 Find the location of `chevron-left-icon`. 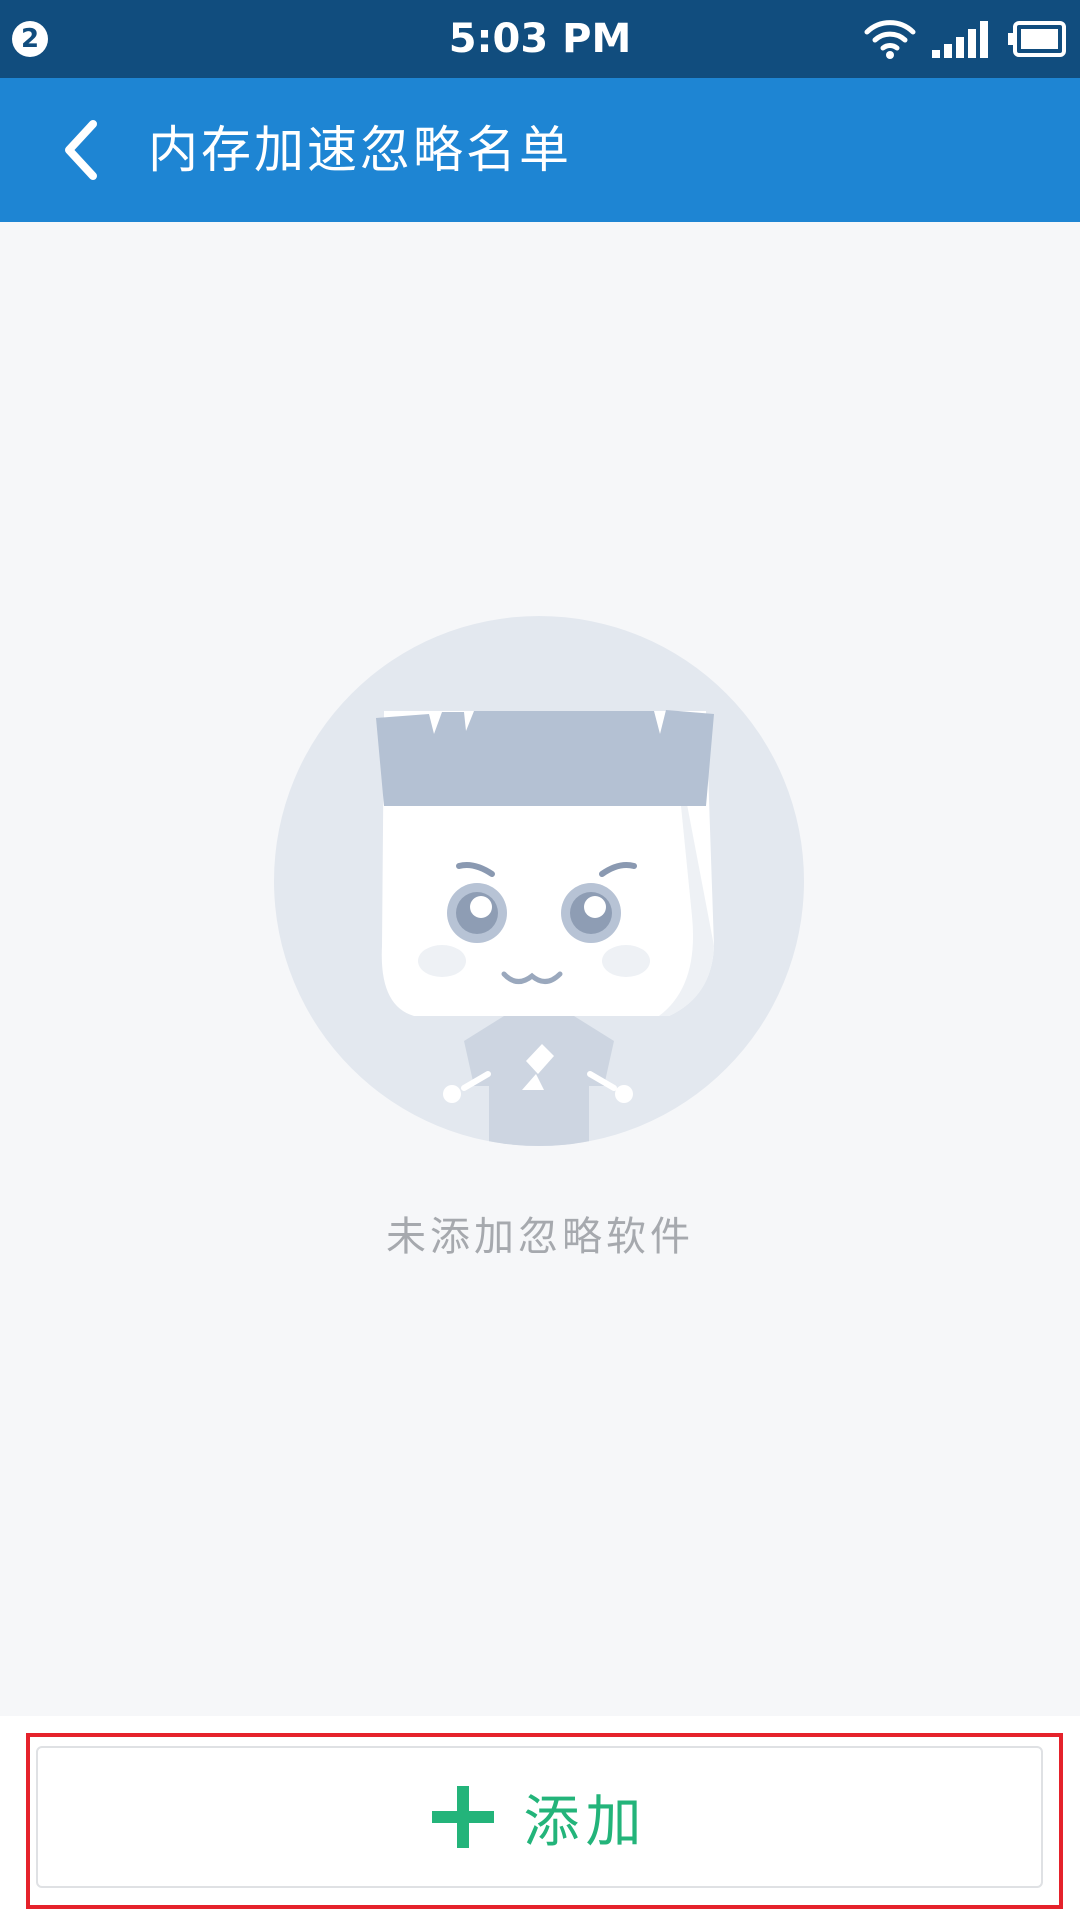

chevron-left-icon is located at coordinates (81, 150).